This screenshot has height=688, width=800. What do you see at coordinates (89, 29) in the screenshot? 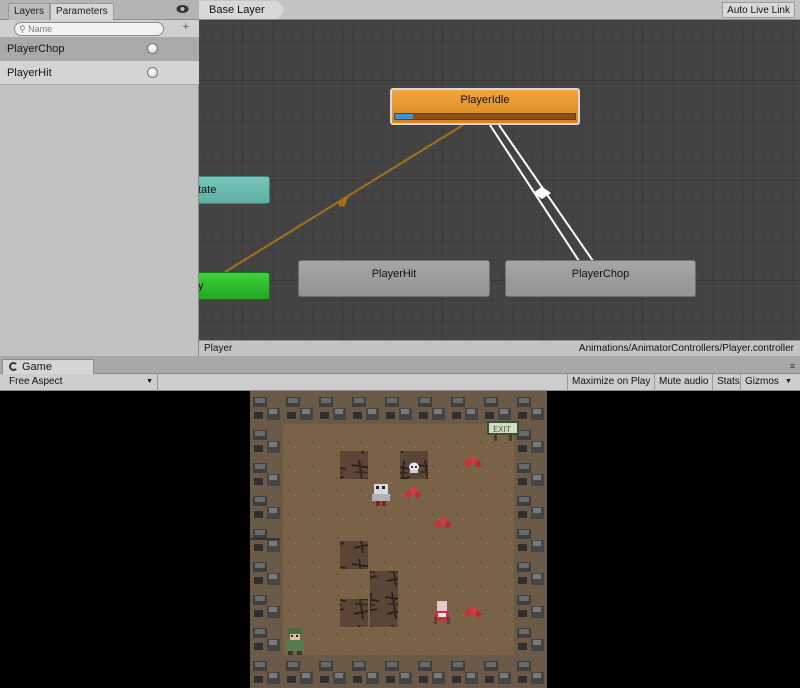
I see `search-input: ⚲ Name` at bounding box center [89, 29].